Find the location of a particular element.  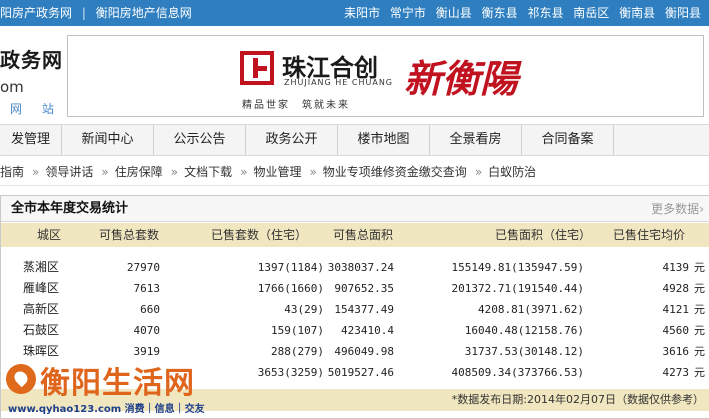

cell-sold-units: 288(279) is located at coordinates (297, 351).